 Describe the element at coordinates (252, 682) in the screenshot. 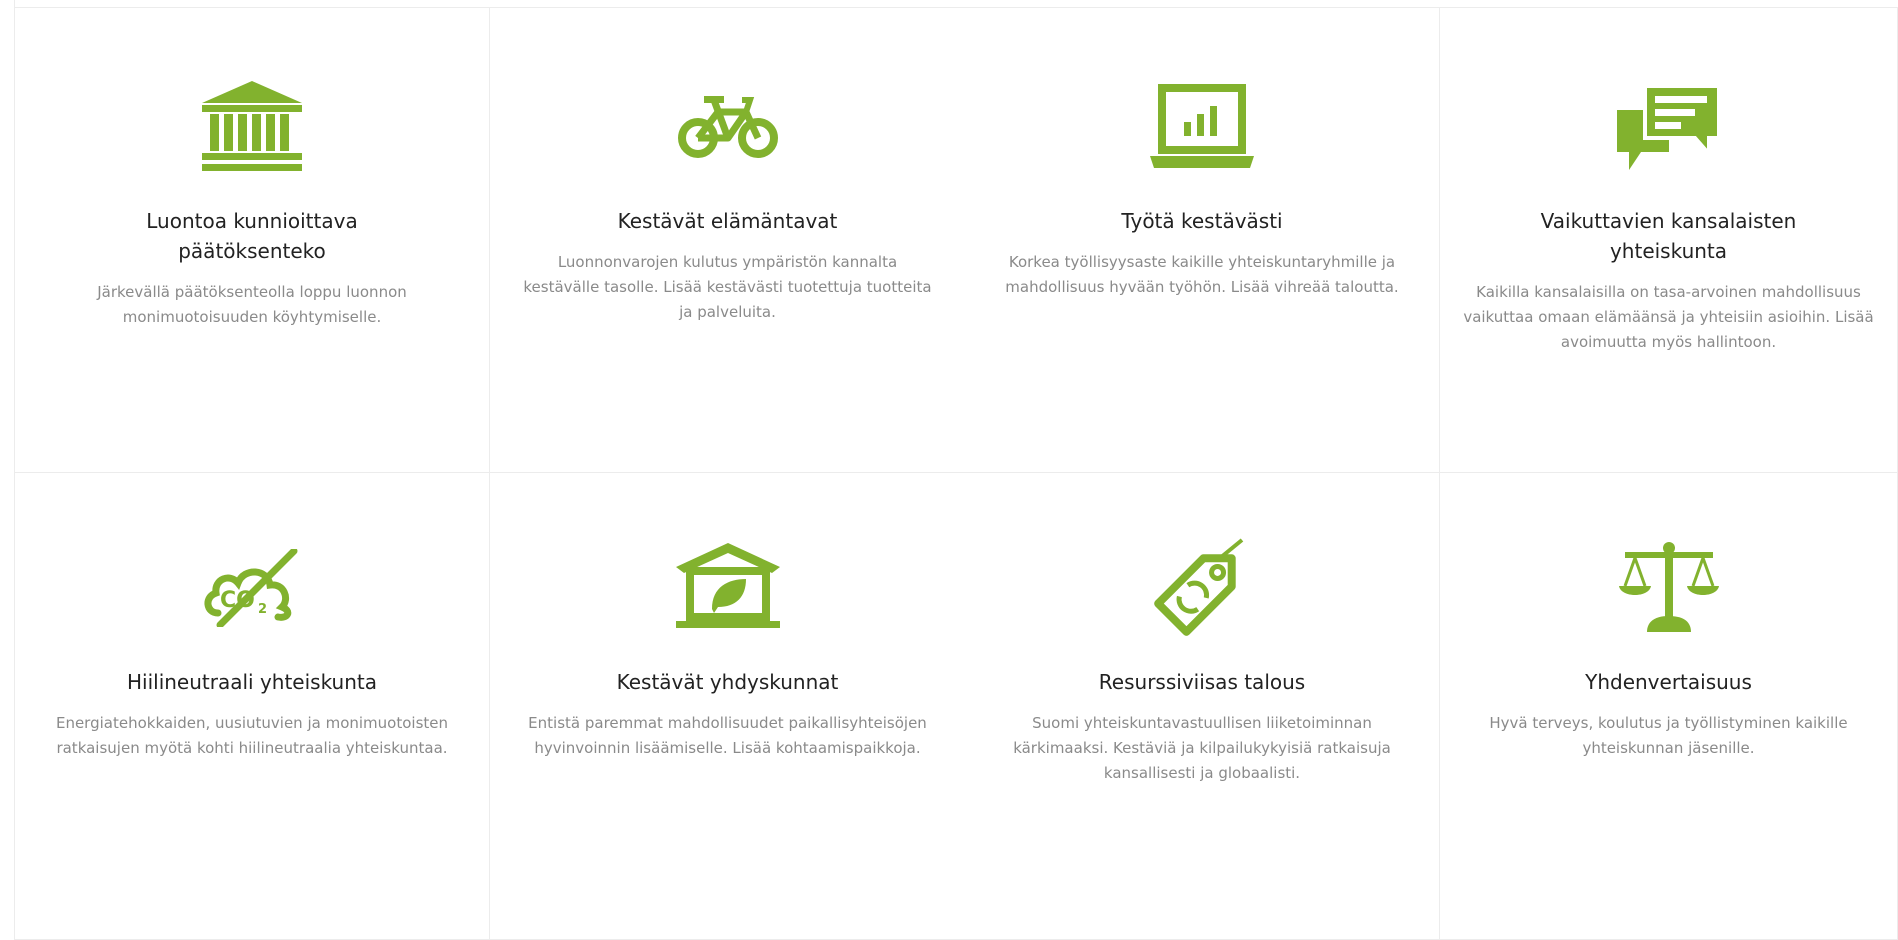

I see `card-title: Hiilineutraali yhteiskunta` at that location.